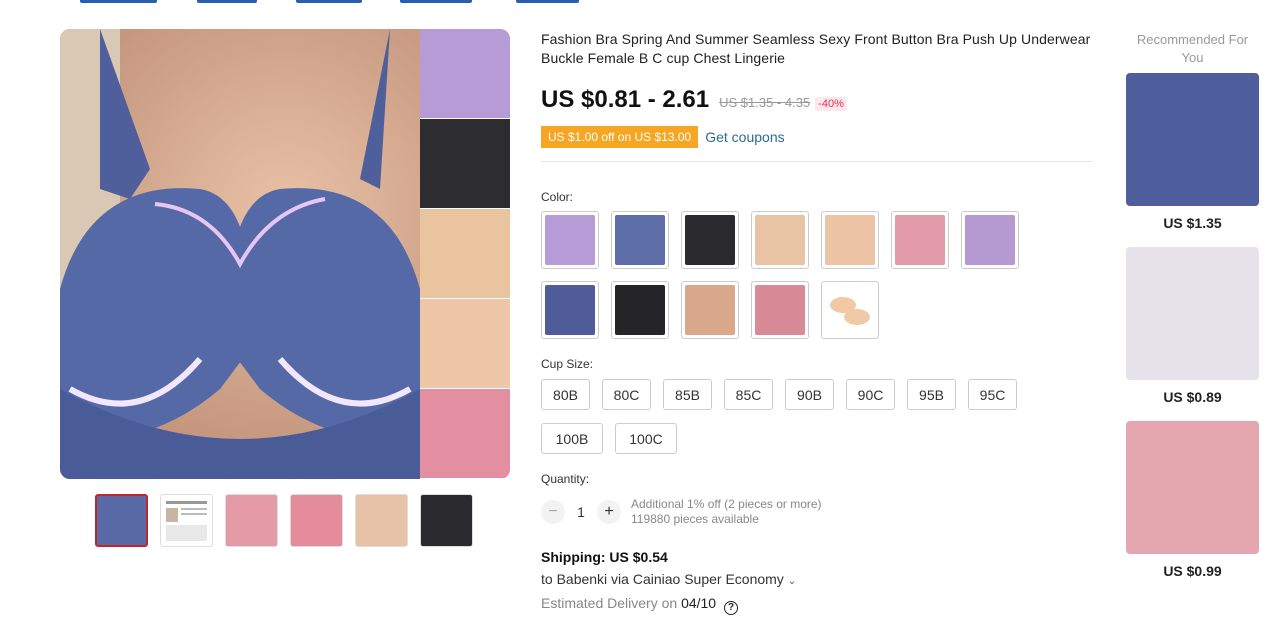  I want to click on color-label: Color:, so click(557, 197).